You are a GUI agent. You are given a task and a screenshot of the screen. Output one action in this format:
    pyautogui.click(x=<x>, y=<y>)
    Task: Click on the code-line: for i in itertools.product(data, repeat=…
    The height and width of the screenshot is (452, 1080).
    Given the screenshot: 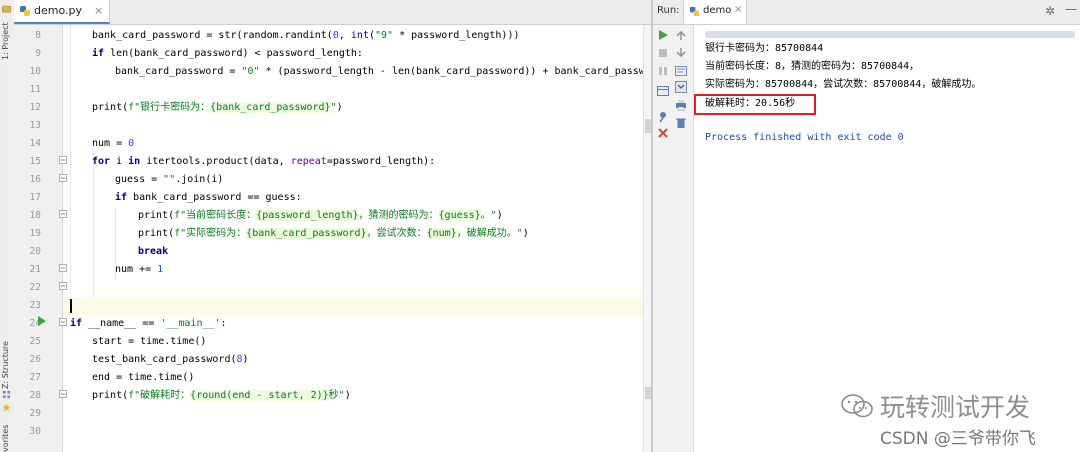 What is the action you would take?
    pyautogui.click(x=264, y=161)
    